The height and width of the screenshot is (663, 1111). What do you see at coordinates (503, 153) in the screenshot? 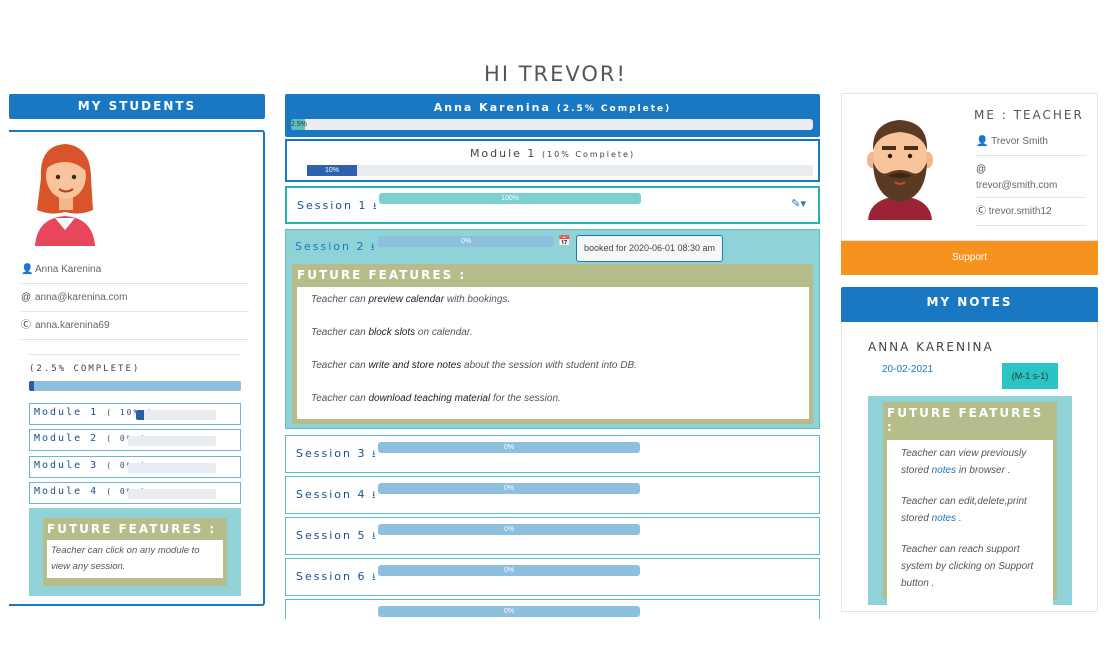
I see `module-title: Module 1` at bounding box center [503, 153].